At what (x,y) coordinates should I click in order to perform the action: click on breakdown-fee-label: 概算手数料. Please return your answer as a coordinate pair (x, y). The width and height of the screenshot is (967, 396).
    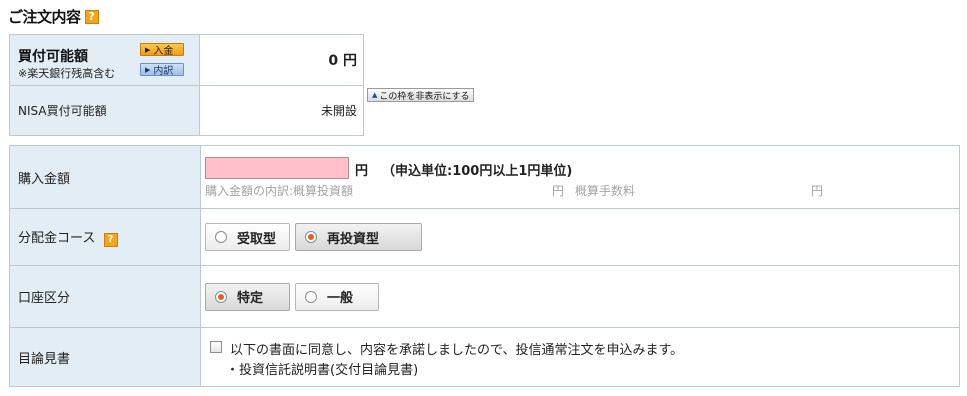
    Looking at the image, I should click on (605, 191).